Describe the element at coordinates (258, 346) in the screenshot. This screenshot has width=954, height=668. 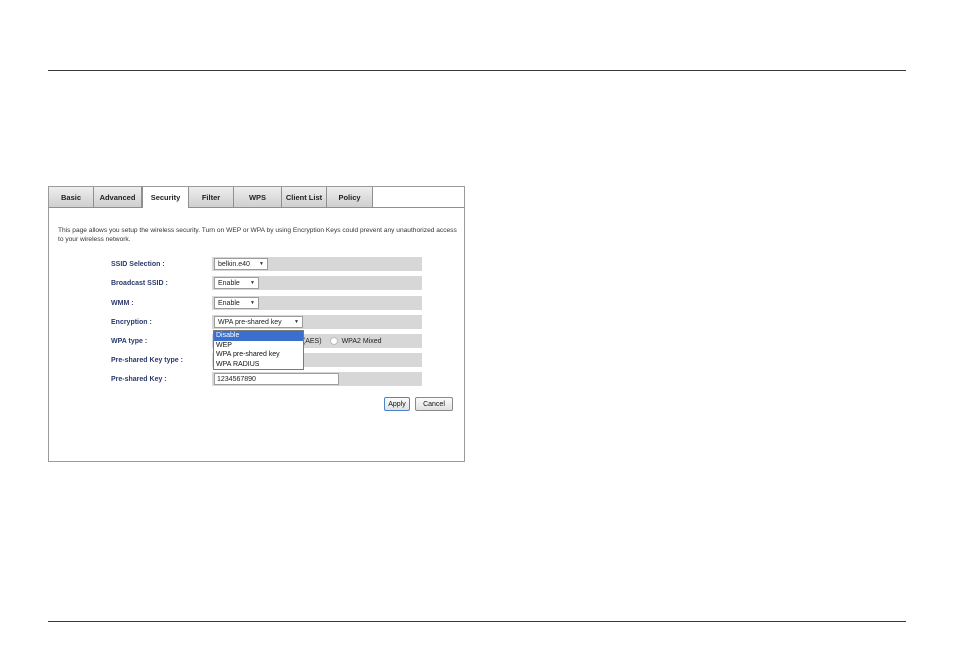
I see `dropdown-option-wep: WEP` at that location.